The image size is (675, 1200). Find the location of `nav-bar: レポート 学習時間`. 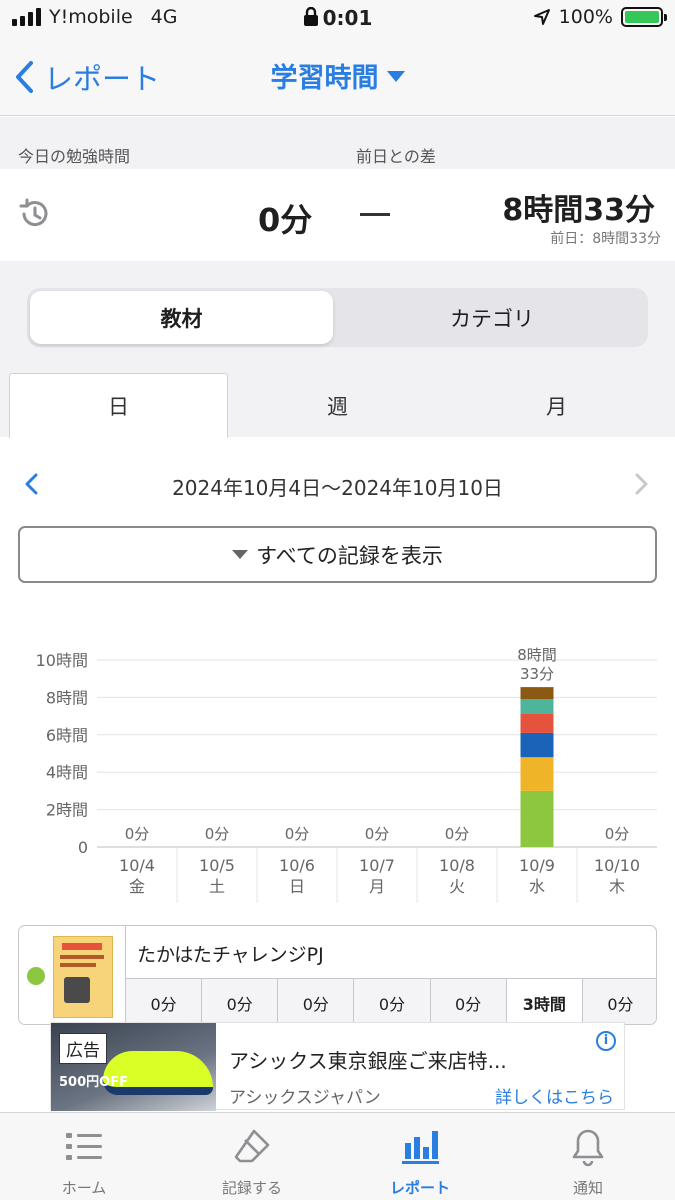

nav-bar: レポート 学習時間 is located at coordinates (337, 76).